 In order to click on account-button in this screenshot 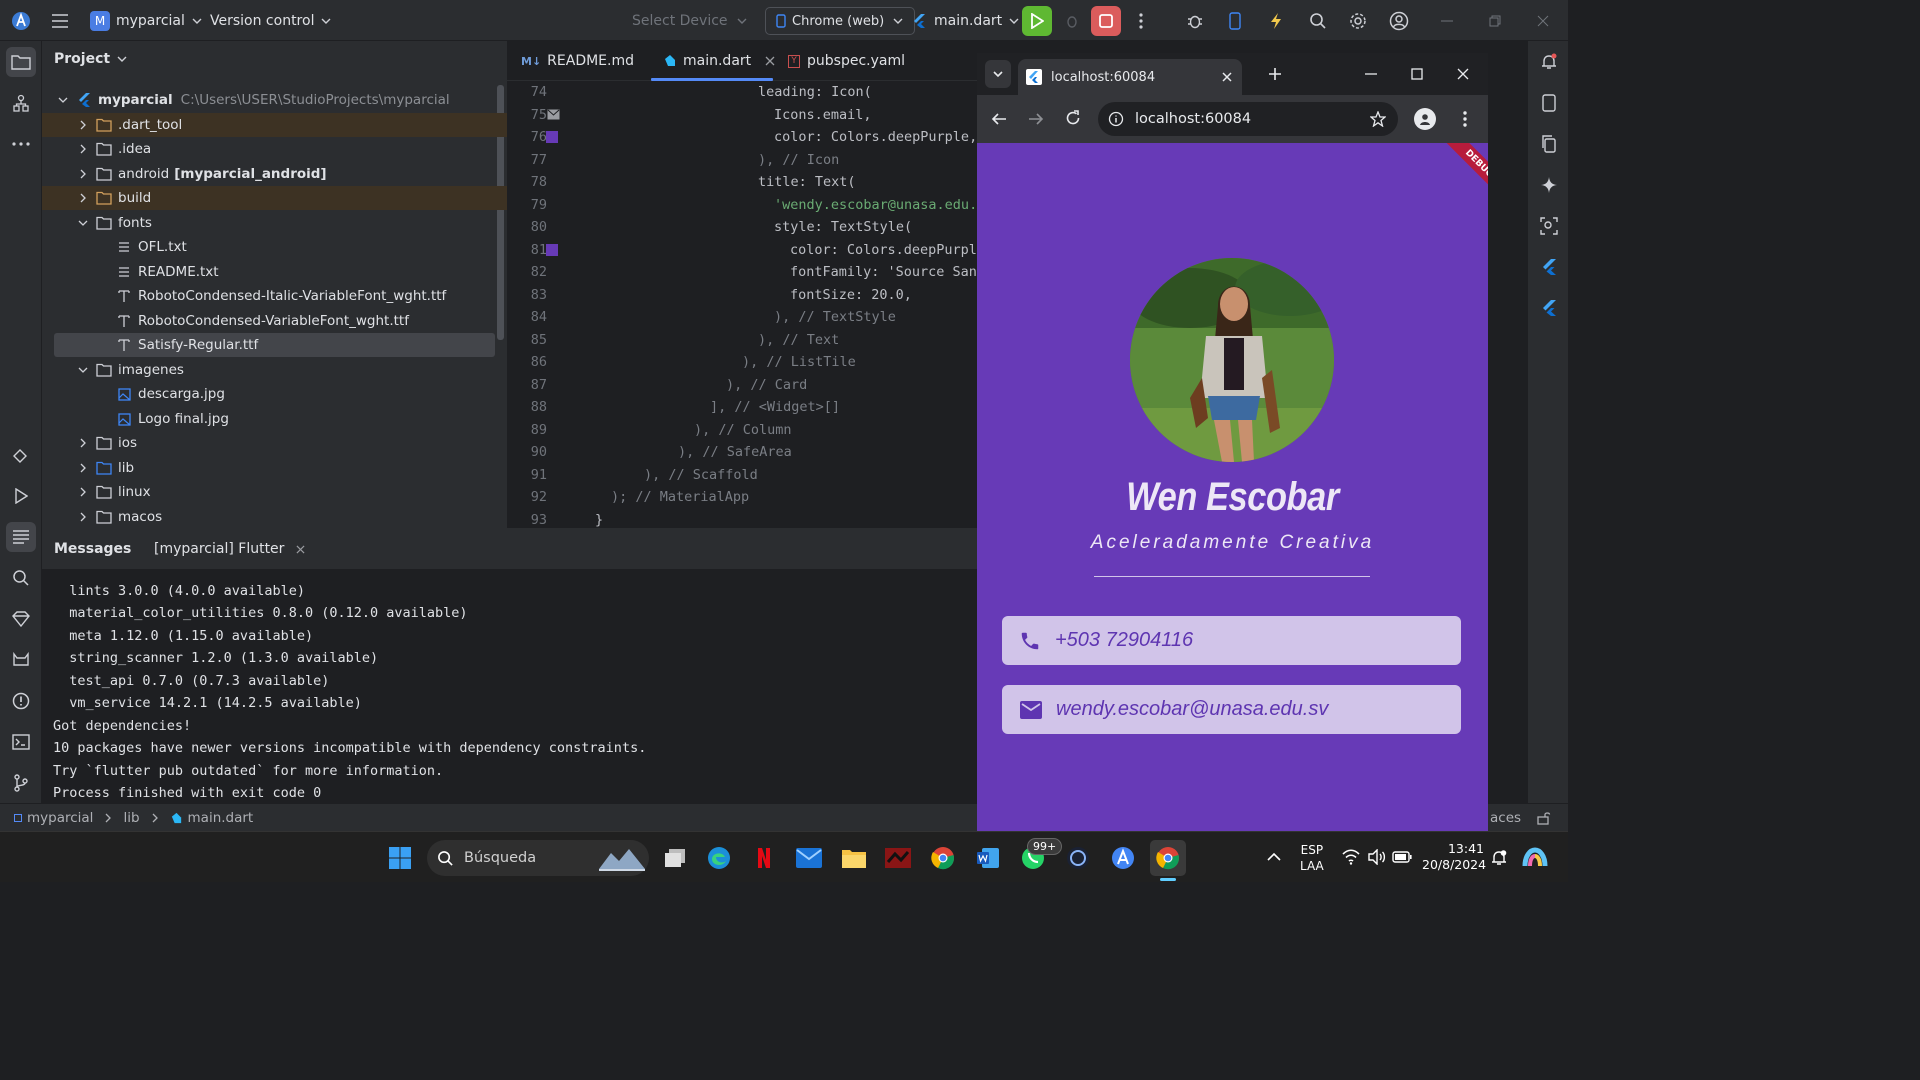, I will do `click(1399, 21)`.